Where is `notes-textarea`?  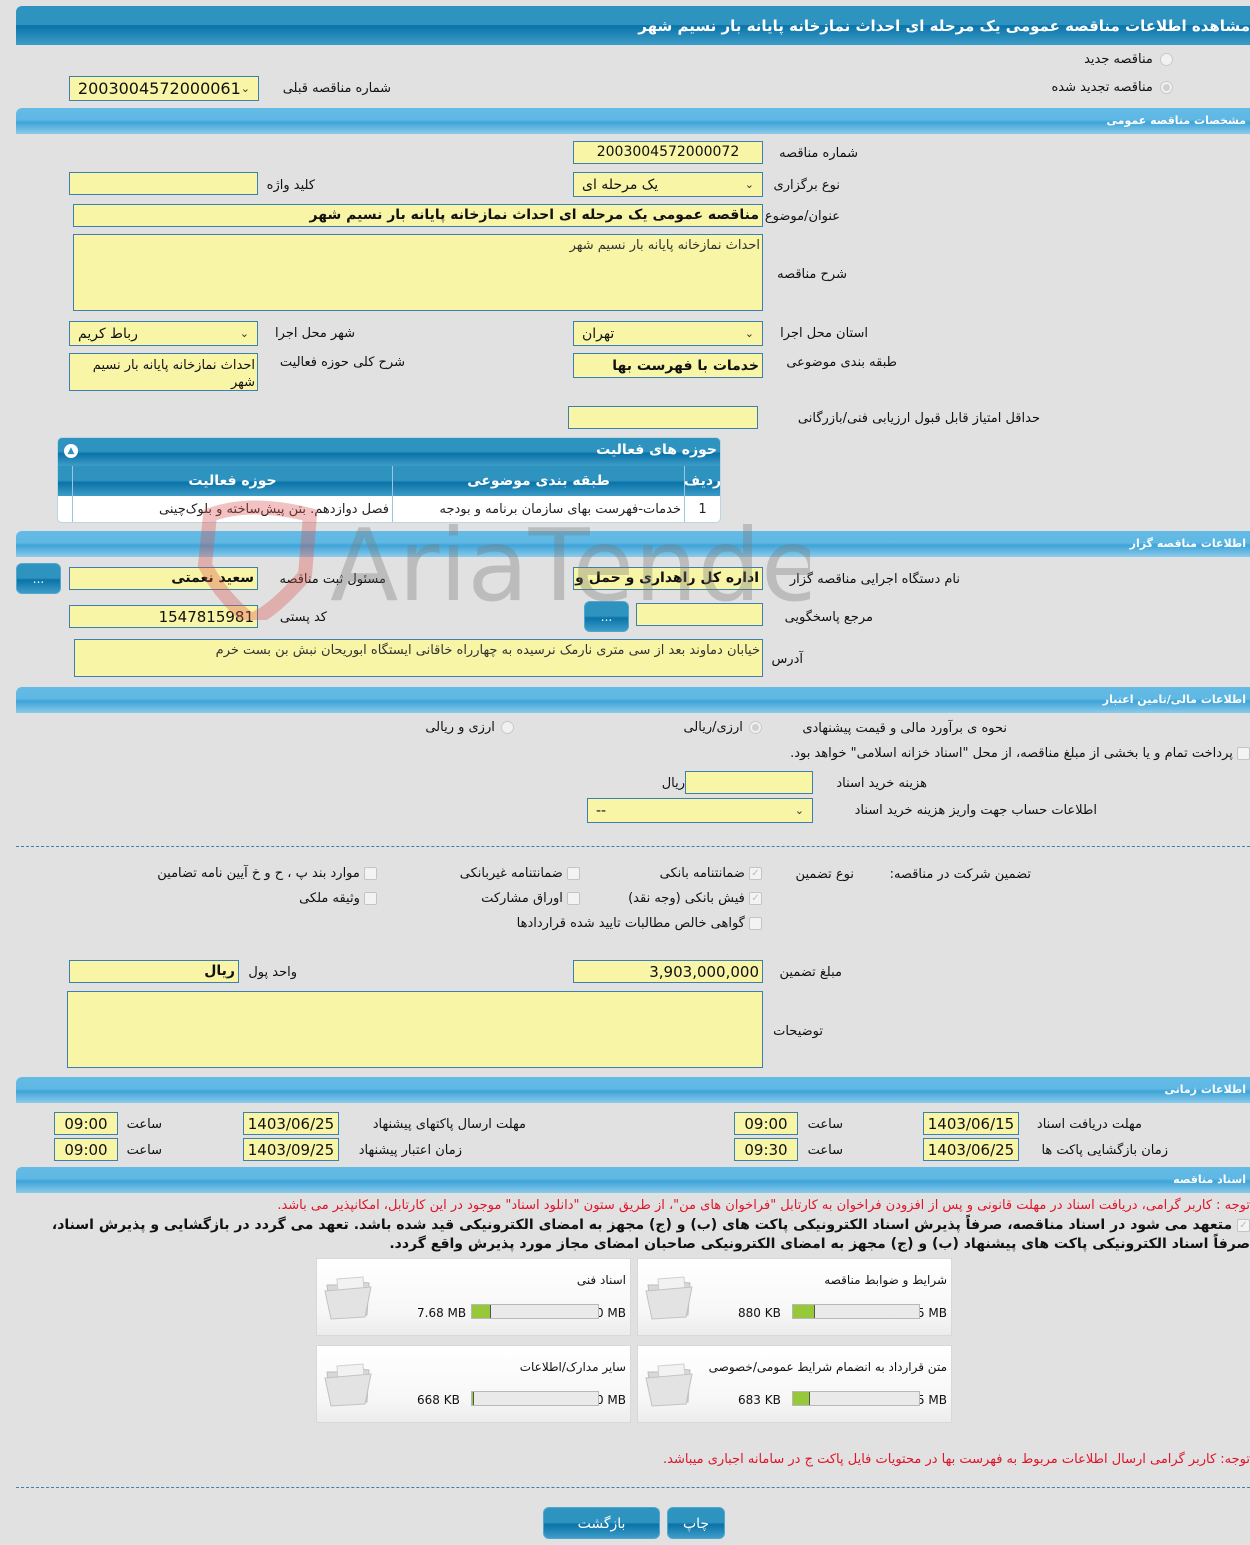
notes-textarea is located at coordinates (415, 1029).